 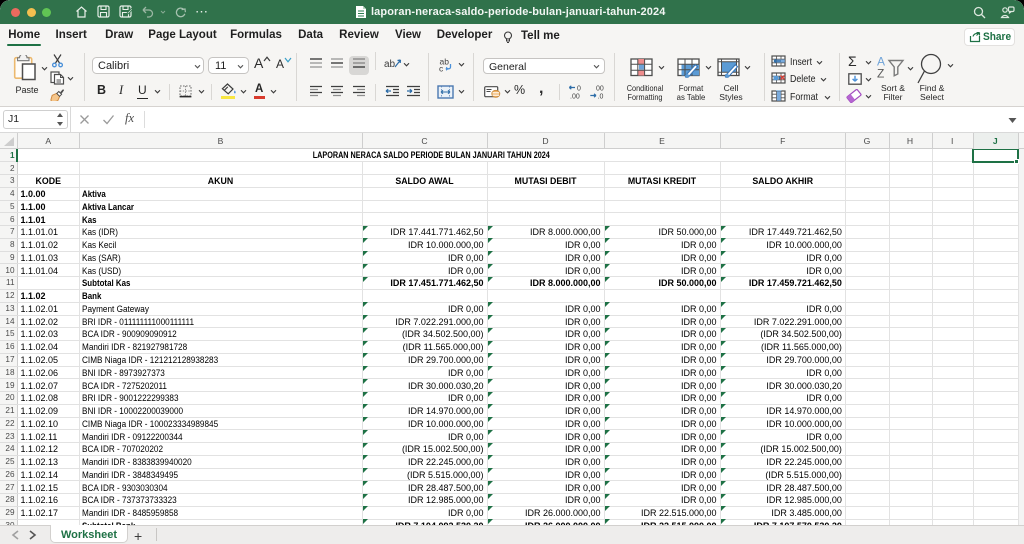 I want to click on svg-text: 0, so click(x=579, y=89).